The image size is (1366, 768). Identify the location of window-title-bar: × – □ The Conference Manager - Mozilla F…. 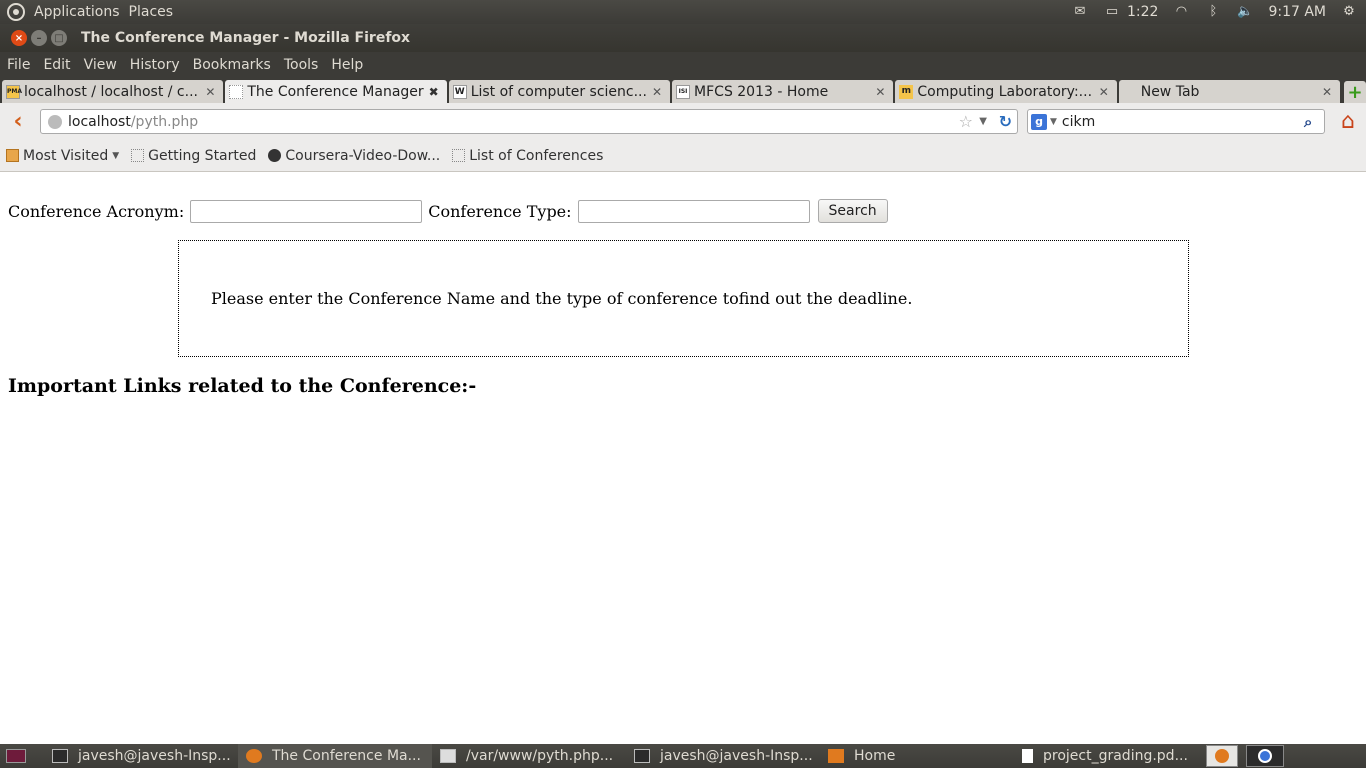
(683, 38).